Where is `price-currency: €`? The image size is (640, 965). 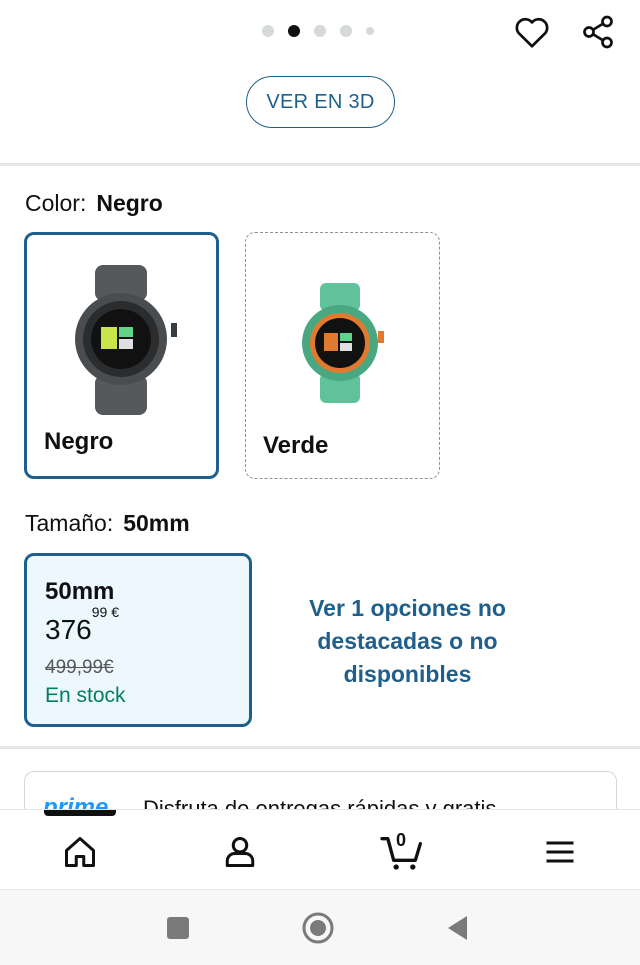 price-currency: € is located at coordinates (115, 611).